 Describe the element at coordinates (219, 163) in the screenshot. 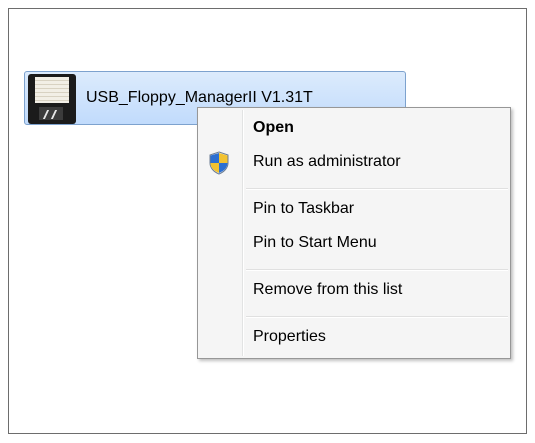

I see `uac-shield-icon` at that location.